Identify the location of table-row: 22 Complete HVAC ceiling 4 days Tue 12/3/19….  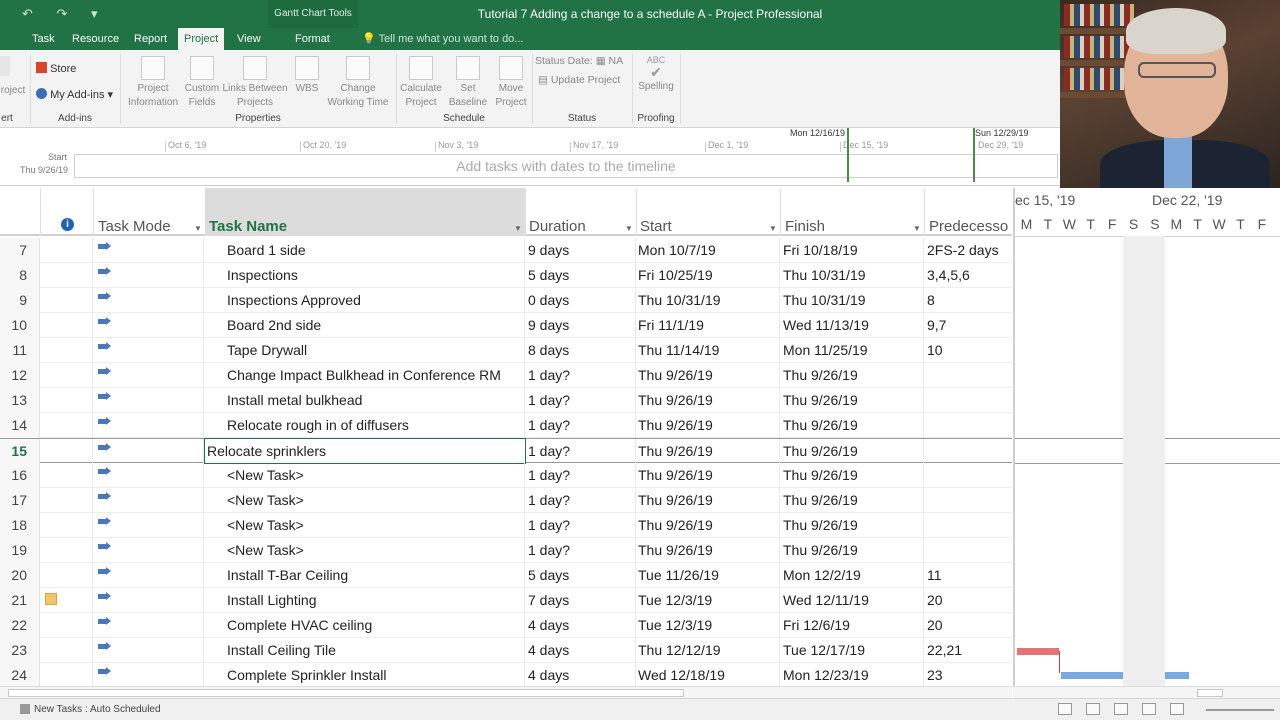
(506, 625).